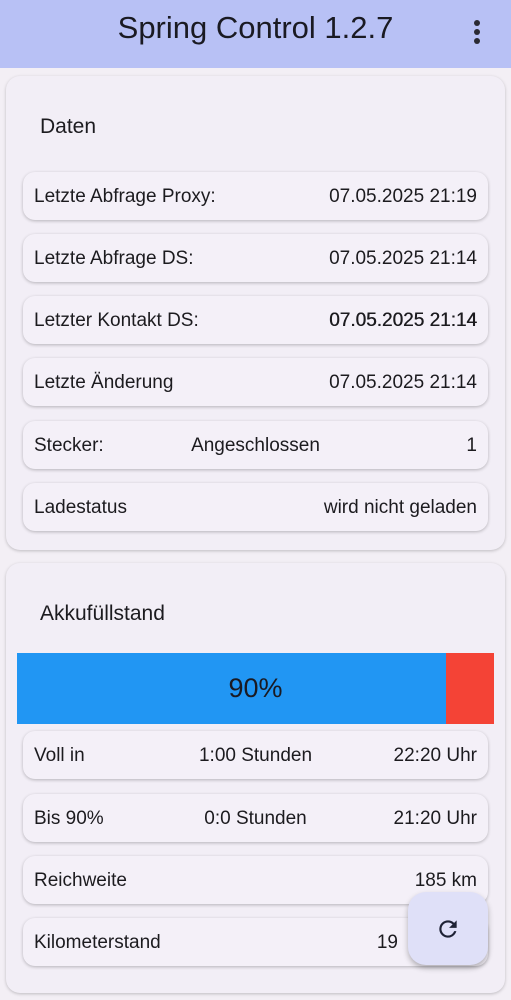 The height and width of the screenshot is (1000, 511). I want to click on row-bis-90: Bis 90% 0:0 Stunden 21:20 Uhr, so click(255, 818).